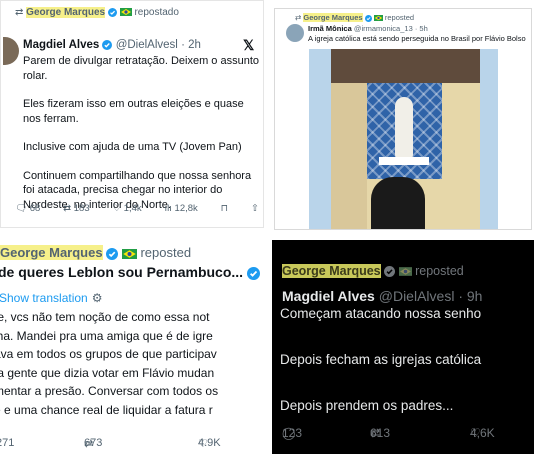 The image size is (534, 462). What do you see at coordinates (482, 433) in the screenshot?
I see `like-count: 4,6K` at bounding box center [482, 433].